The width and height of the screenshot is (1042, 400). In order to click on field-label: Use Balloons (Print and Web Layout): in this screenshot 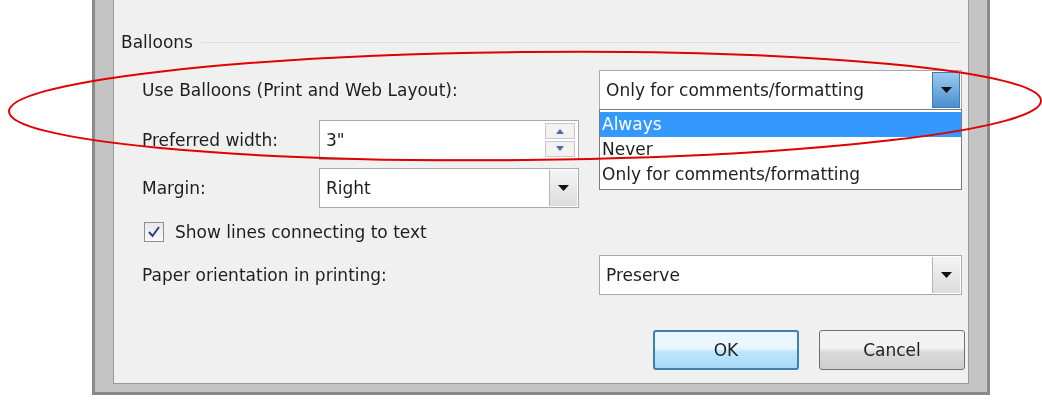, I will do `click(300, 90)`.